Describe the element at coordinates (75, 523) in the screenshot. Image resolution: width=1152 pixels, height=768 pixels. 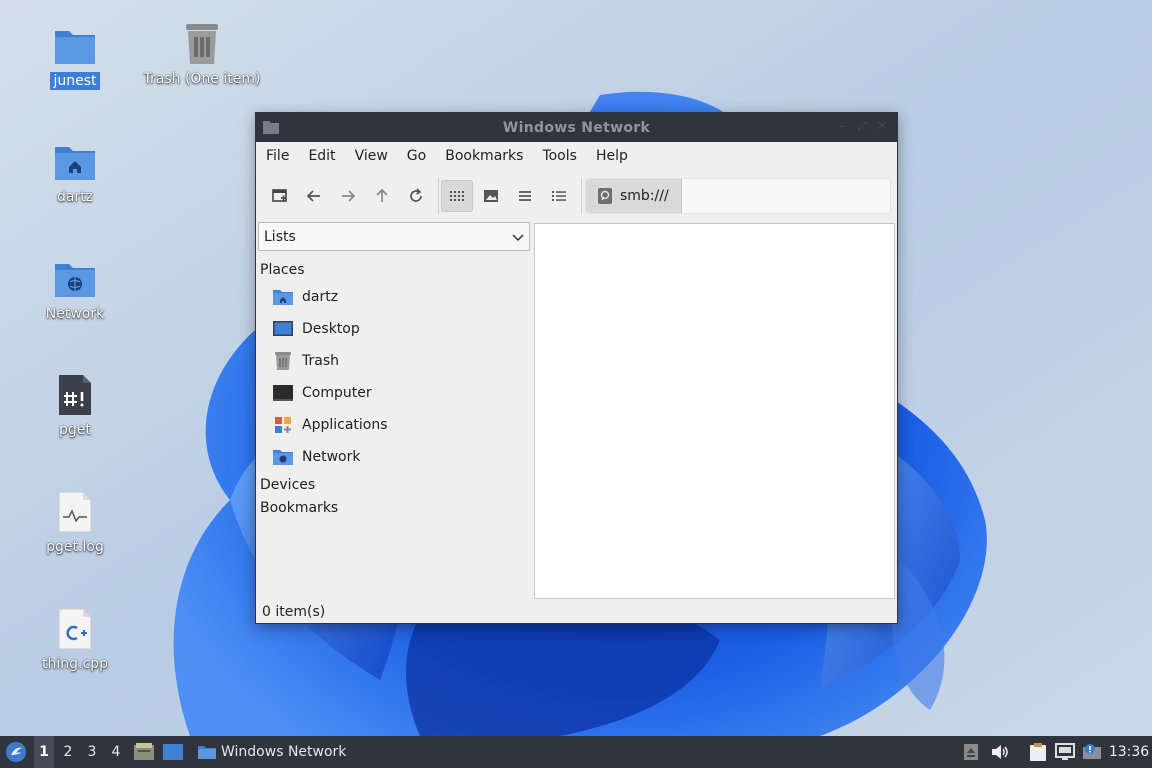
I see `desktop-icon-pget-log: pget.log` at that location.